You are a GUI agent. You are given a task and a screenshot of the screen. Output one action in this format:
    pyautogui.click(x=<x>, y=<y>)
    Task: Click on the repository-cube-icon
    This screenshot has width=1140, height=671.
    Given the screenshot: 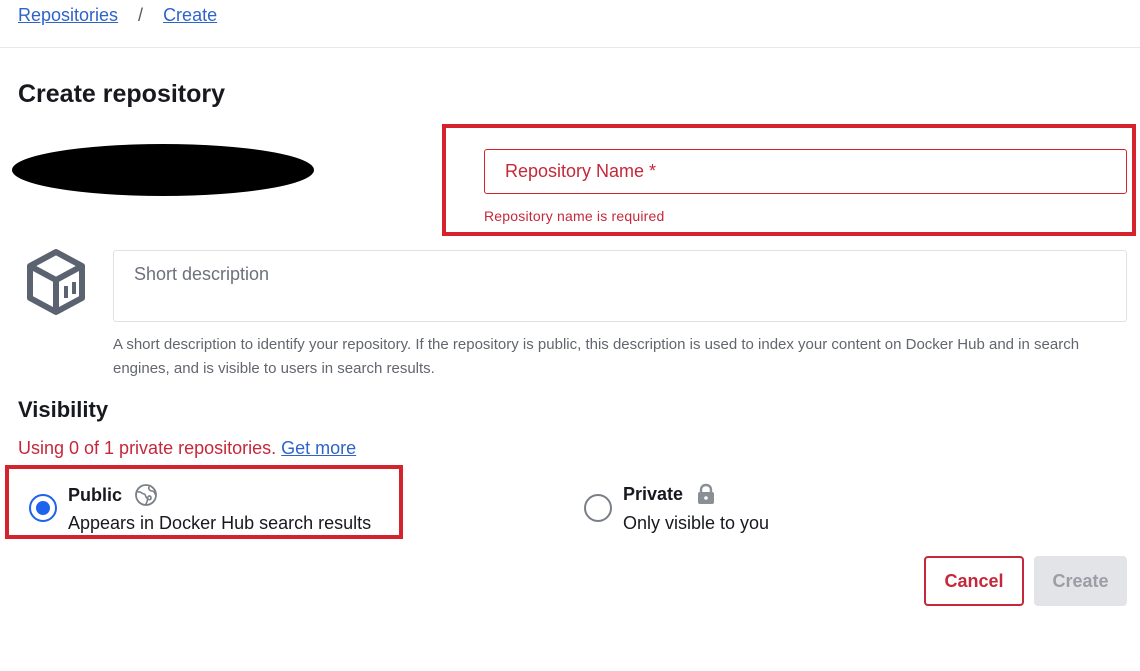 What is the action you would take?
    pyautogui.click(x=56, y=282)
    